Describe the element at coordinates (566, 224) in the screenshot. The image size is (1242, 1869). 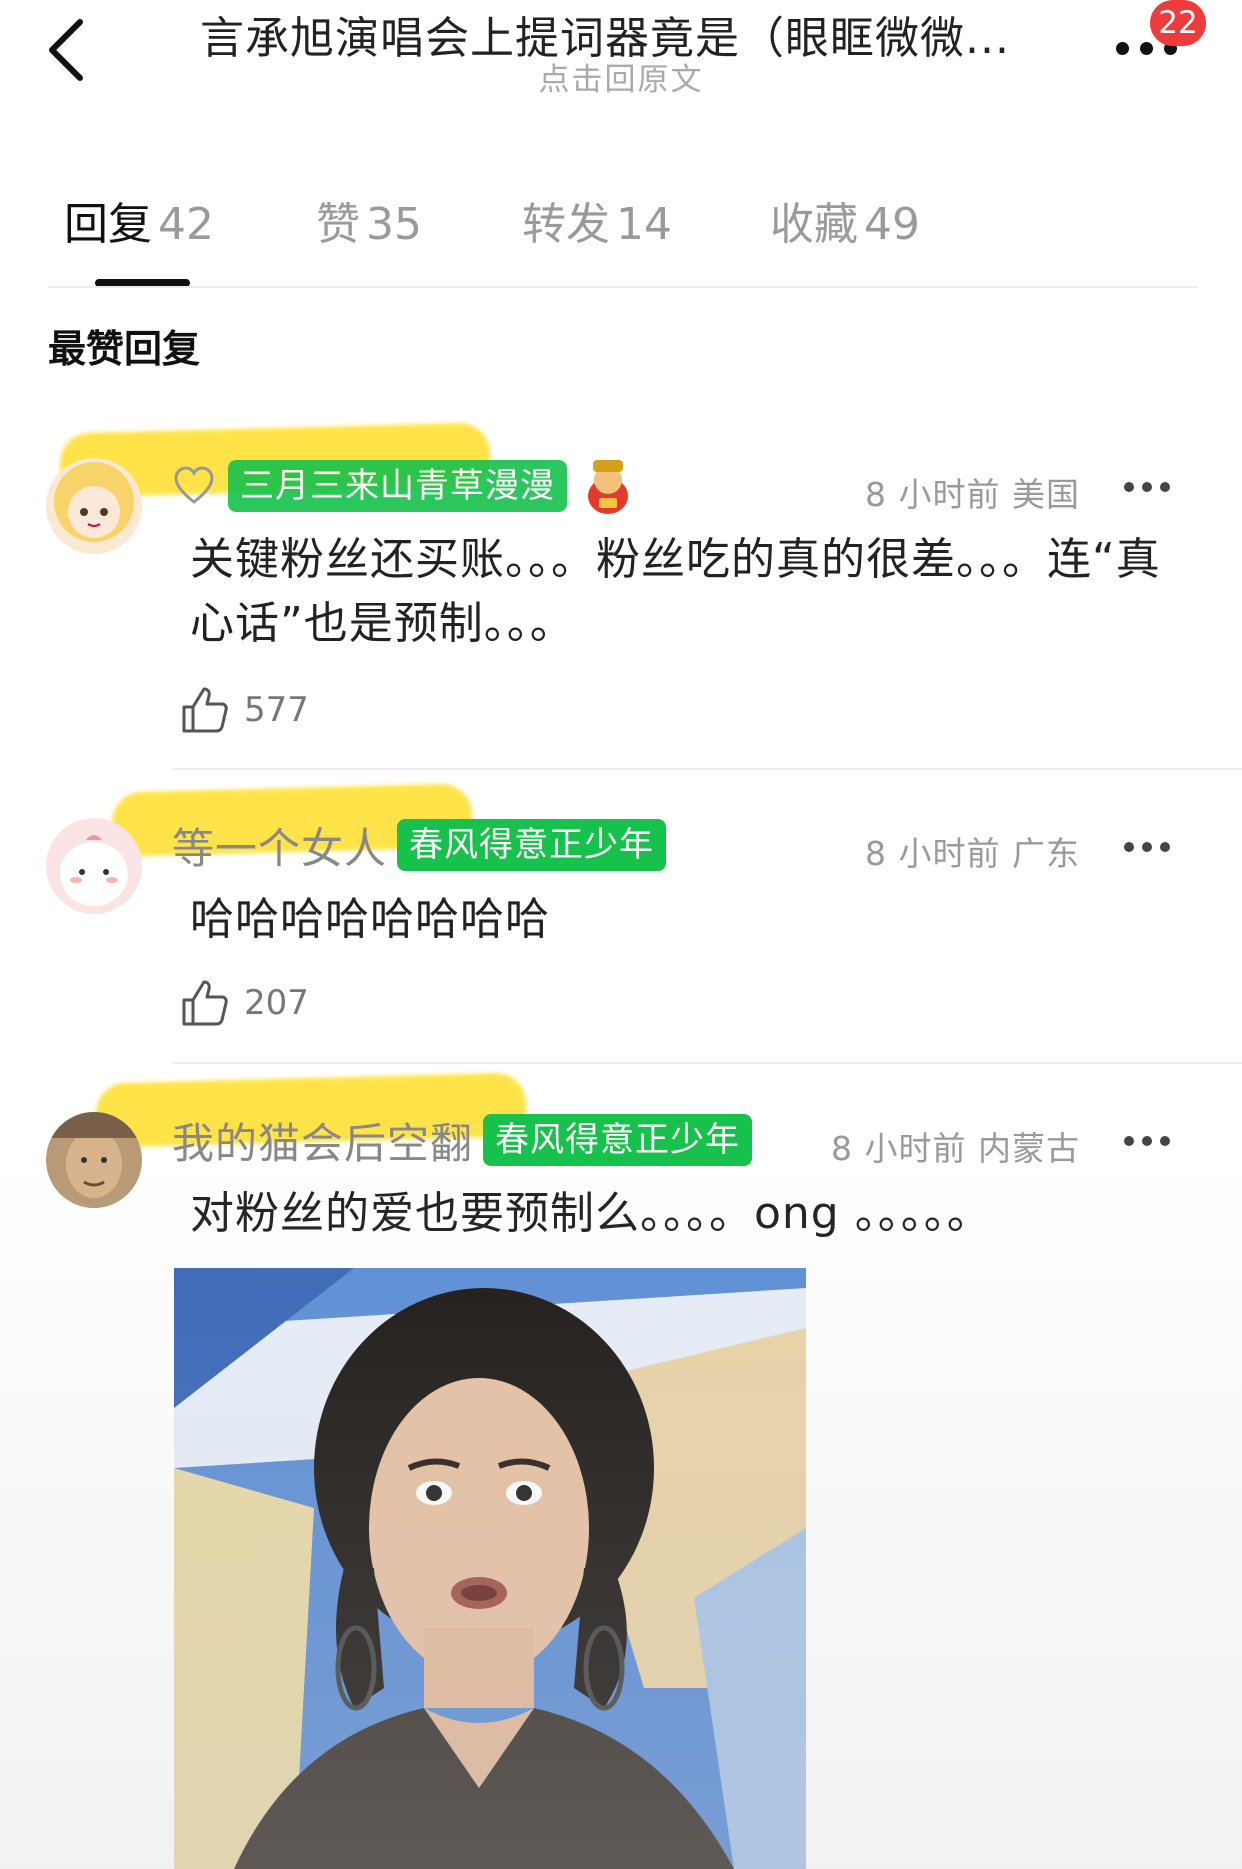
I see `tab-label: 转发` at that location.